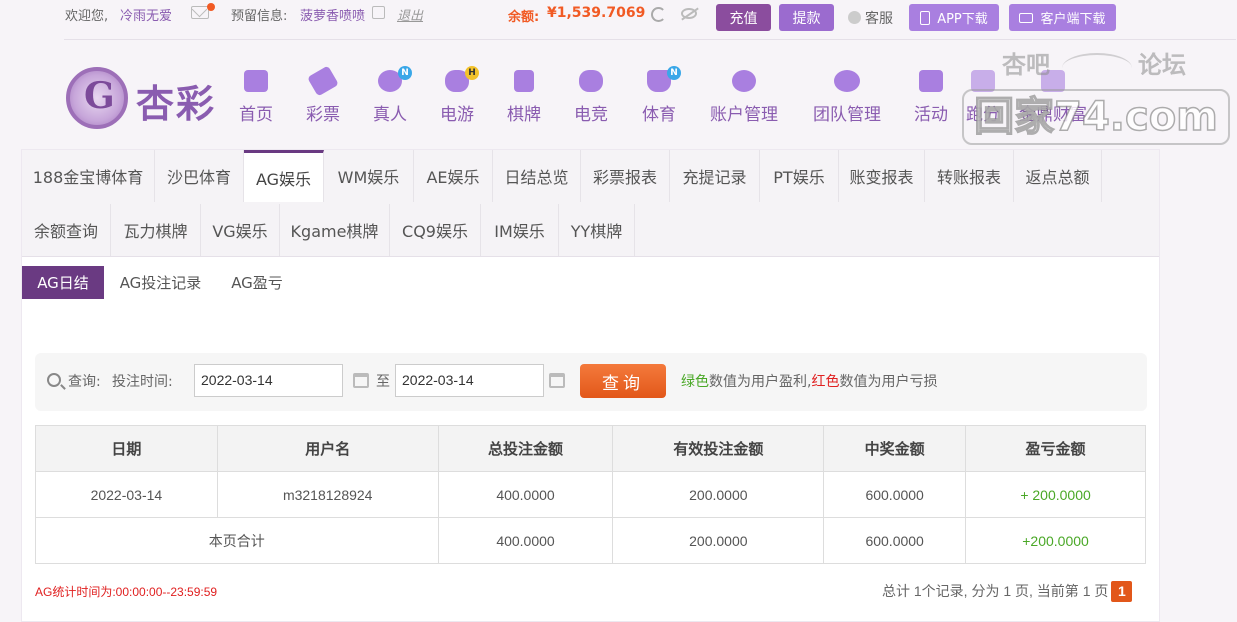 The height and width of the screenshot is (622, 1237). I want to click on hint-green: 绿色, so click(695, 382).